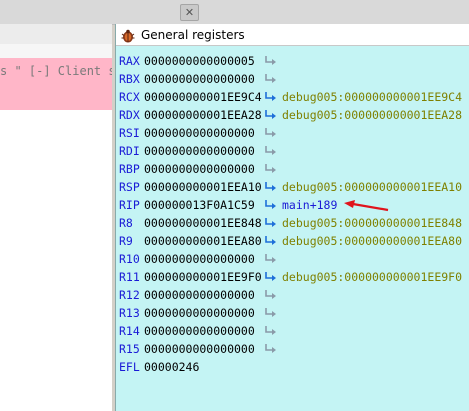  Describe the element at coordinates (203, 241) in the screenshot. I see `register-value: 000000000001EEA80` at that location.